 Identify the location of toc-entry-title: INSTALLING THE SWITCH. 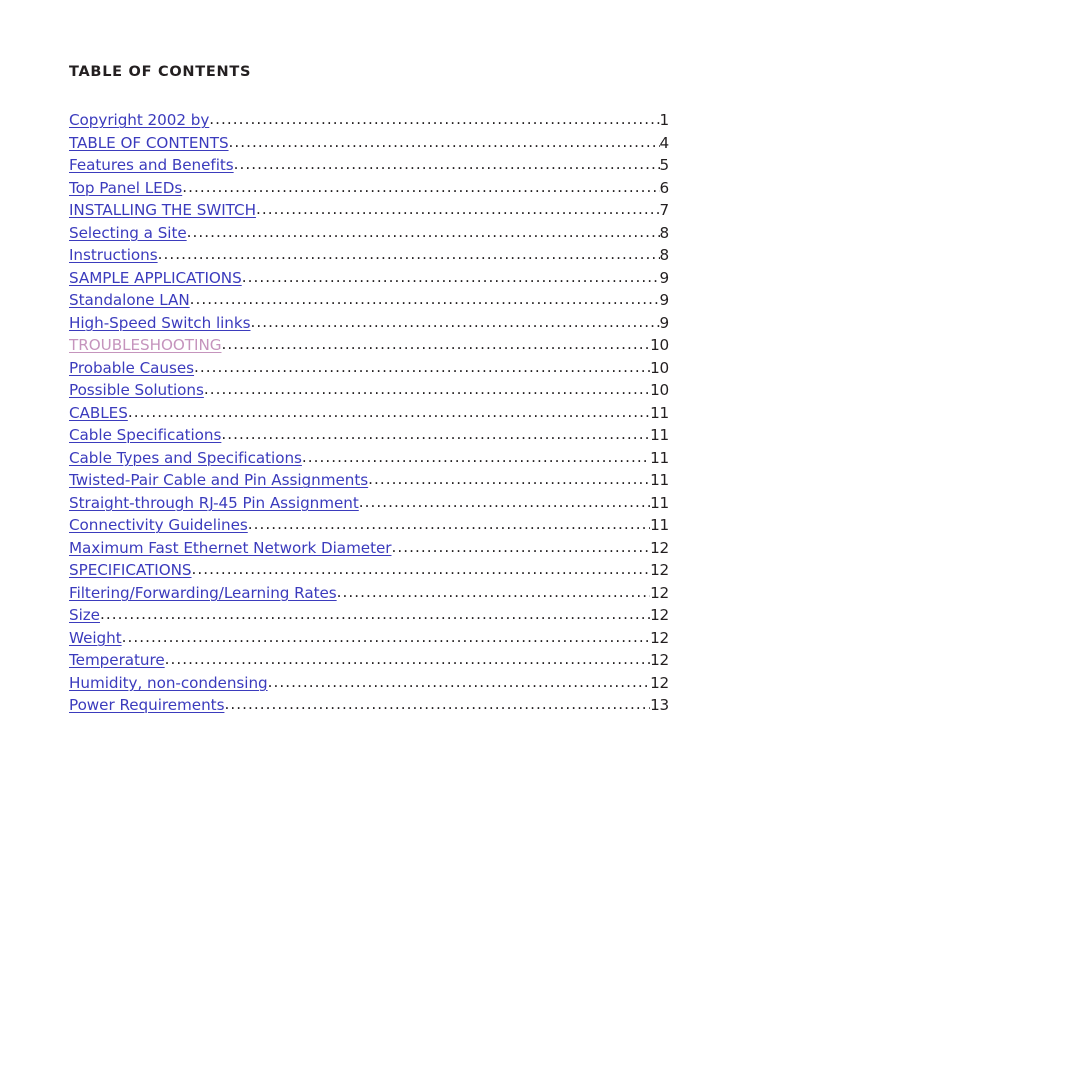
(162, 210).